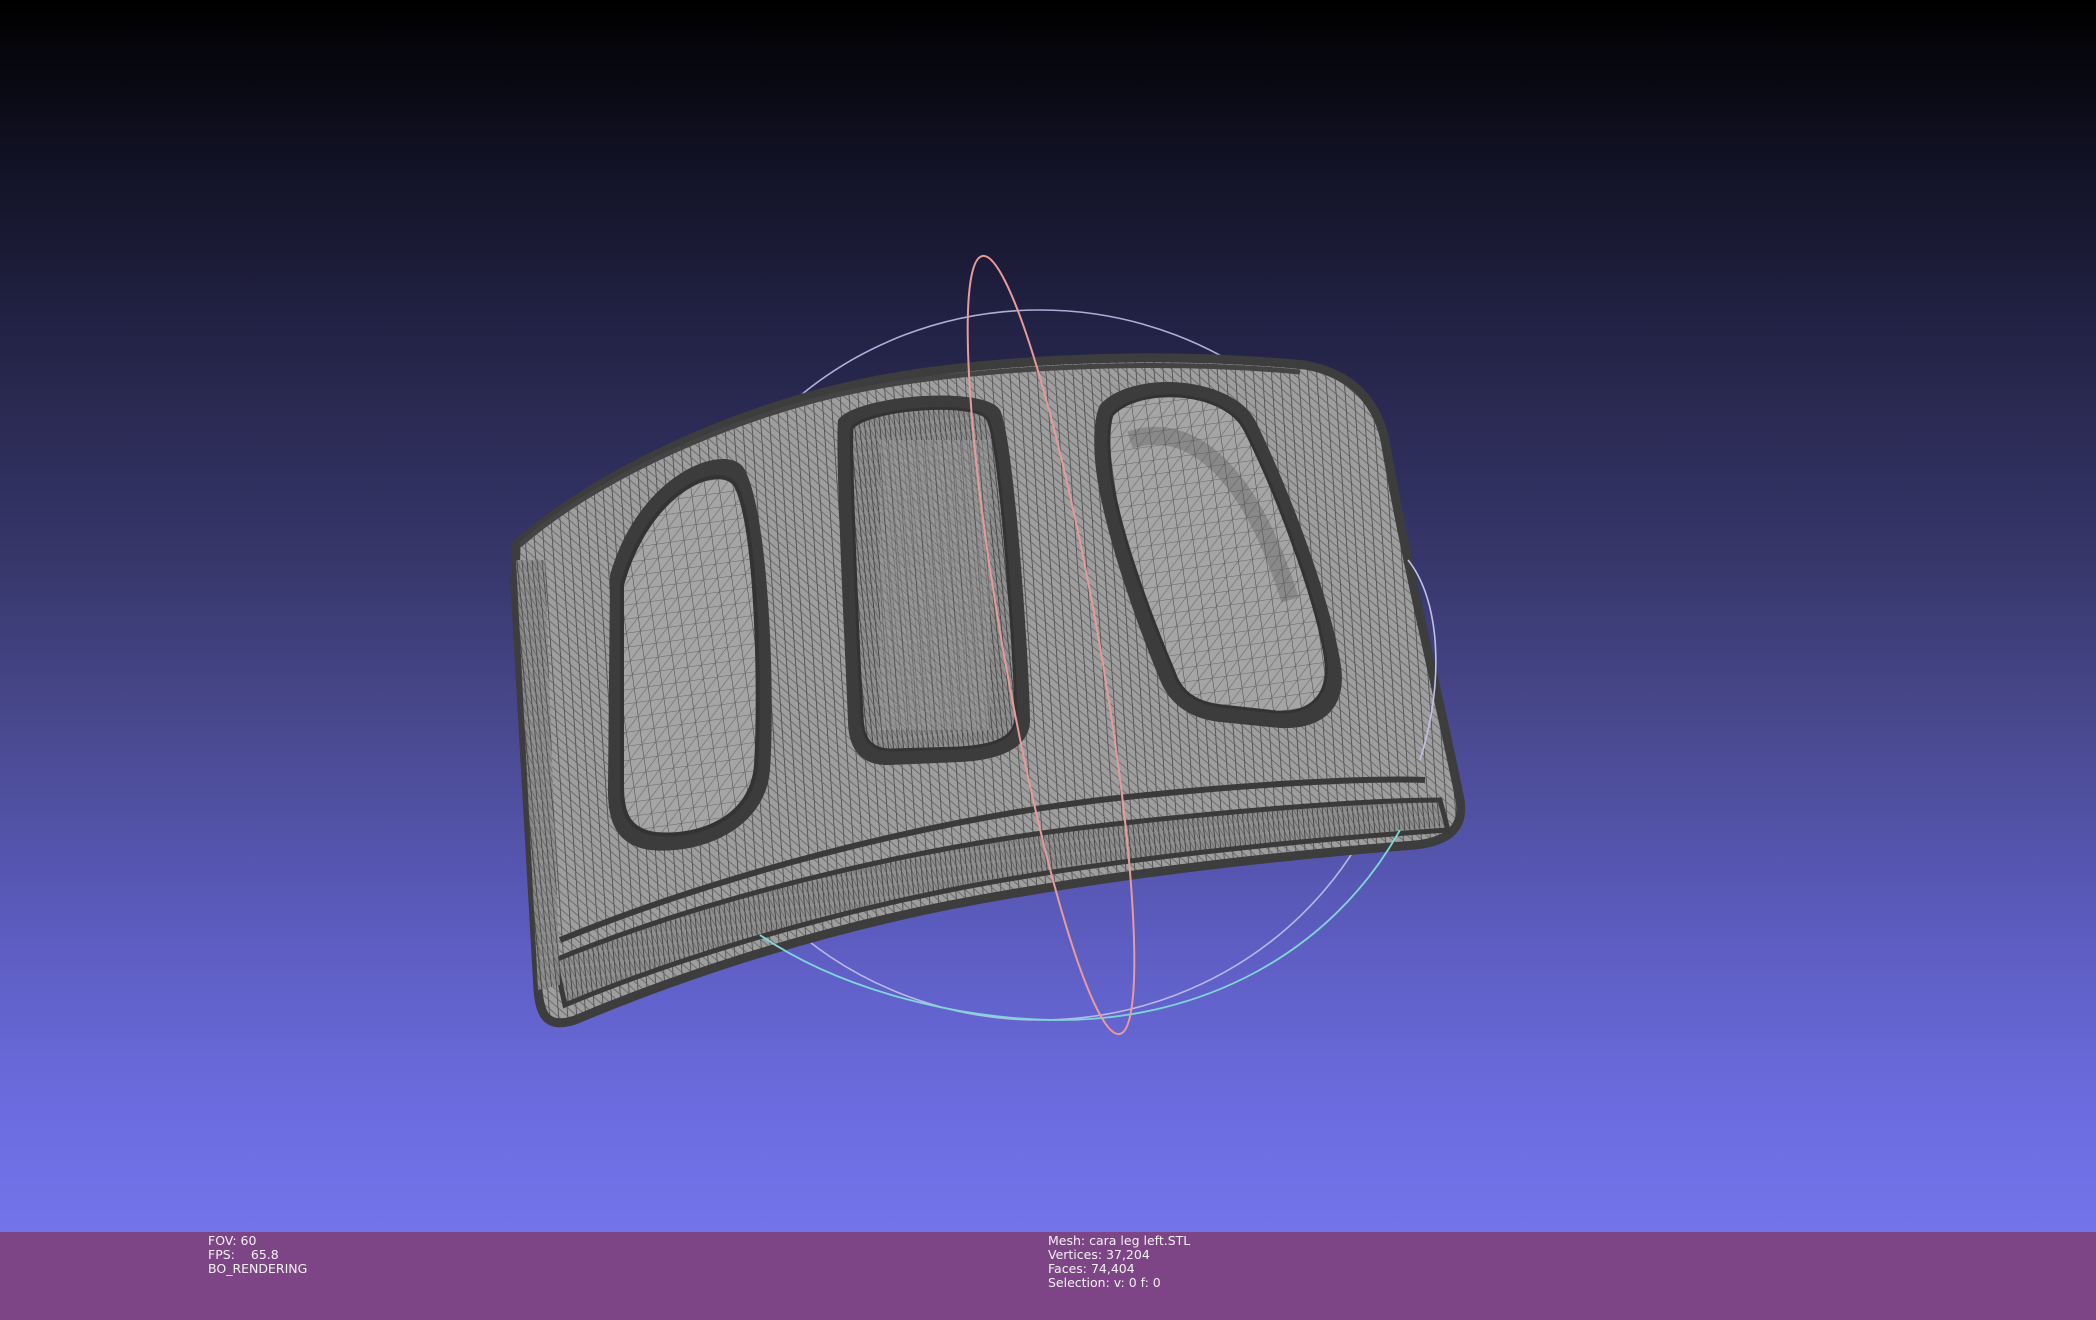 The height and width of the screenshot is (1320, 2096). Describe the element at coordinates (1104, 1282) in the screenshot. I see `selection-label: Selection: v: 0 f: 0` at that location.